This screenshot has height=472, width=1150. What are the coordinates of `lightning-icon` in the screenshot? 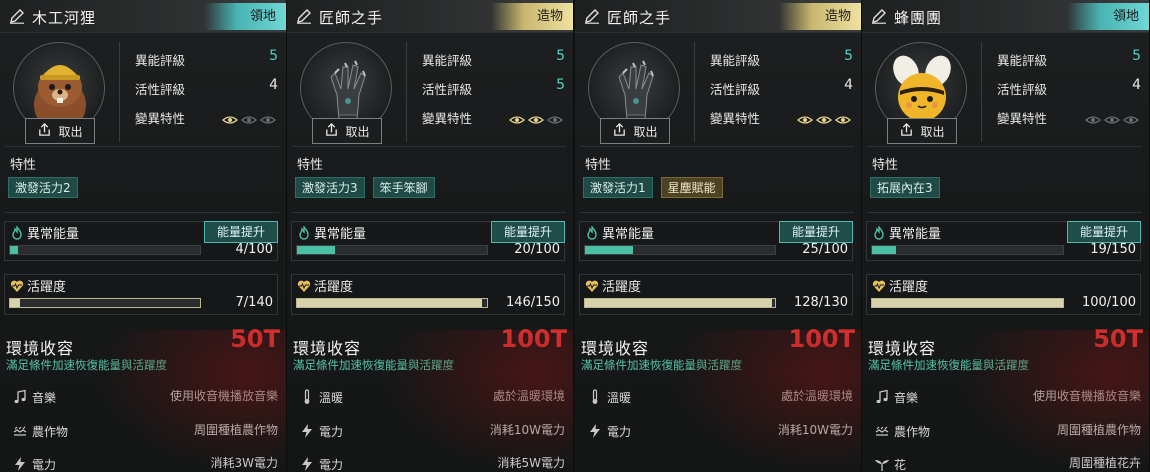 It's located at (307, 464).